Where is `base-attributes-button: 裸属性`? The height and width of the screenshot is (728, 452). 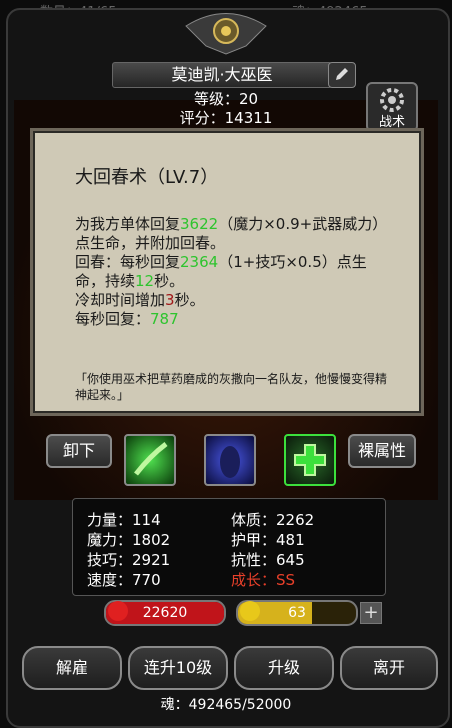 base-attributes-button: 裸属性 is located at coordinates (382, 451).